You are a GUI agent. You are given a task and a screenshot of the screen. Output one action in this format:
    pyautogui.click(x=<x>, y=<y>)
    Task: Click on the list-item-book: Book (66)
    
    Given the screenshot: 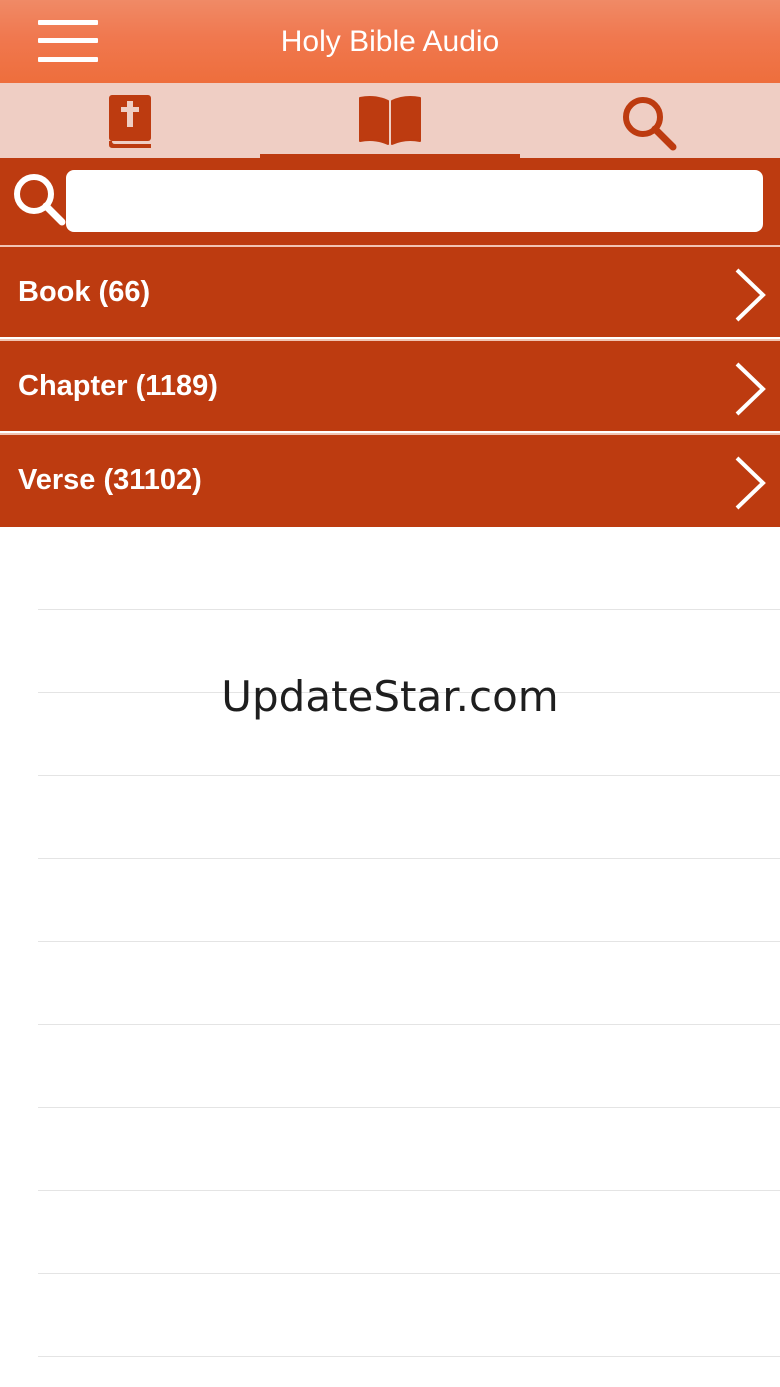 What is the action you would take?
    pyautogui.click(x=390, y=291)
    